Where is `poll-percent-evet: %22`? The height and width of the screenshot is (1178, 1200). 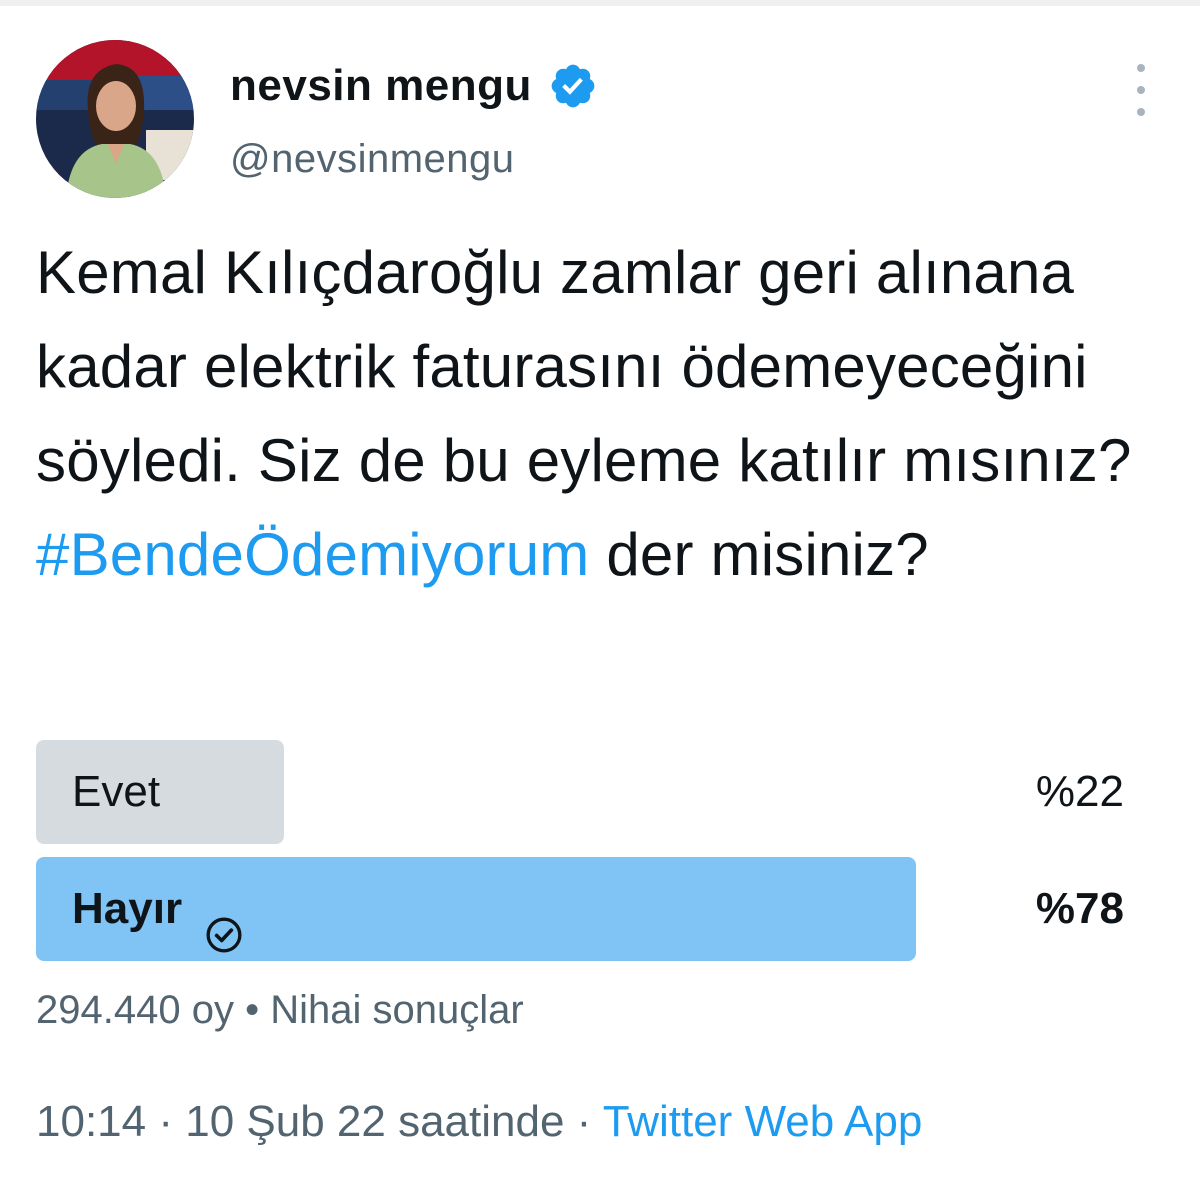 poll-percent-evet: %22 is located at coordinates (1079, 791).